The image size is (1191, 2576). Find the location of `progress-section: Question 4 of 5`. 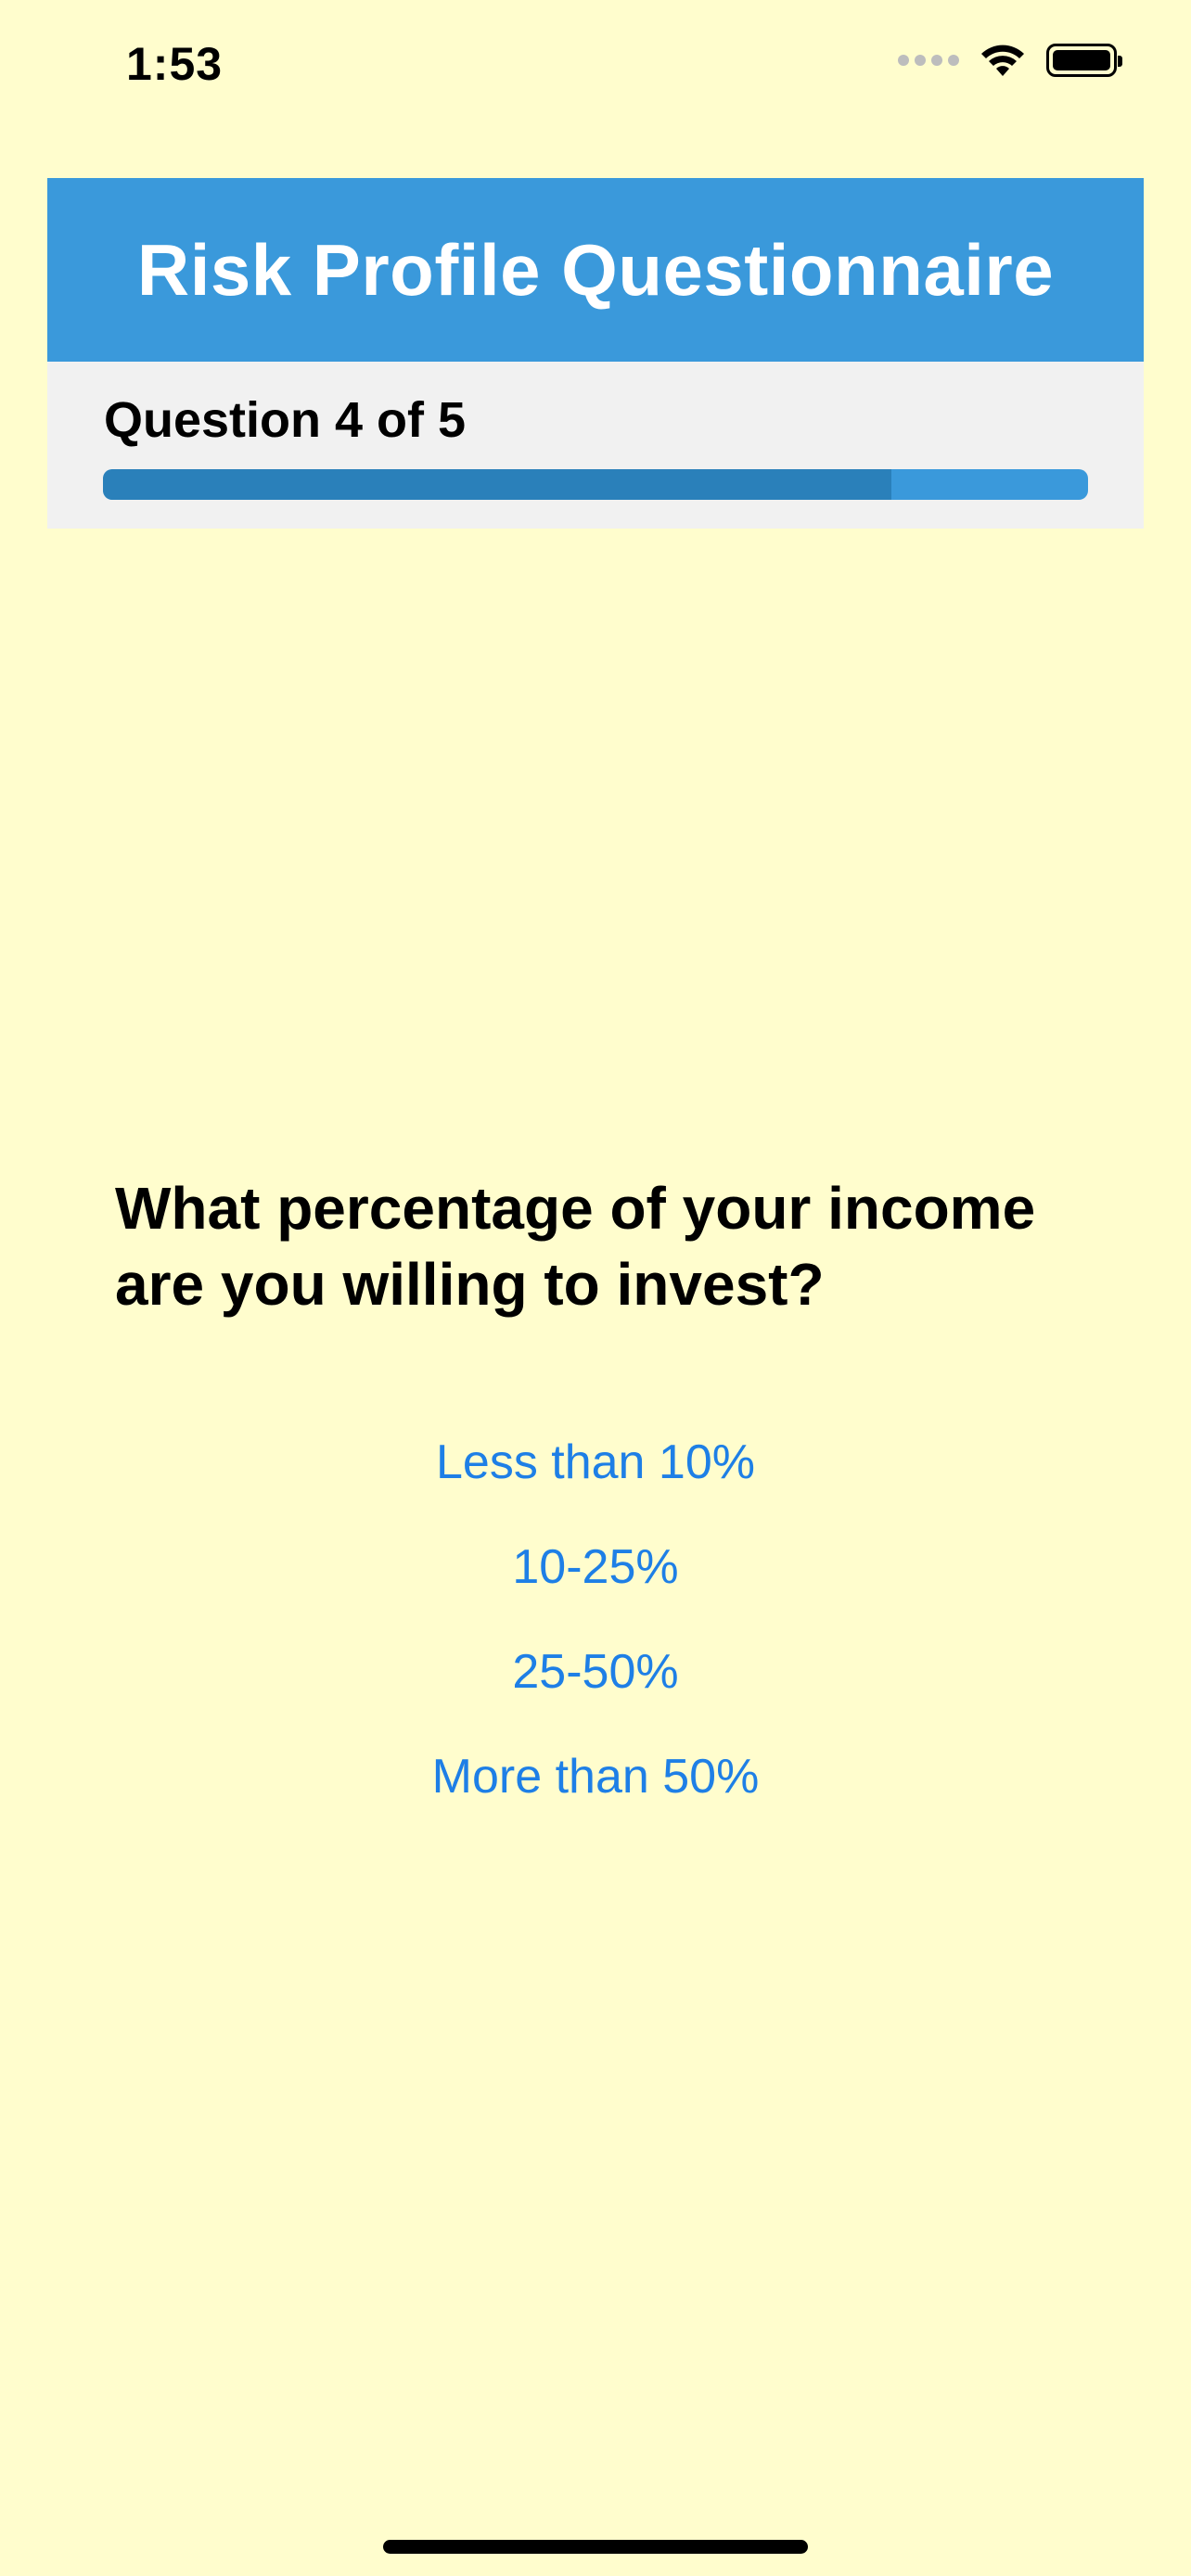

progress-section: Question 4 of 5 is located at coordinates (595, 445).